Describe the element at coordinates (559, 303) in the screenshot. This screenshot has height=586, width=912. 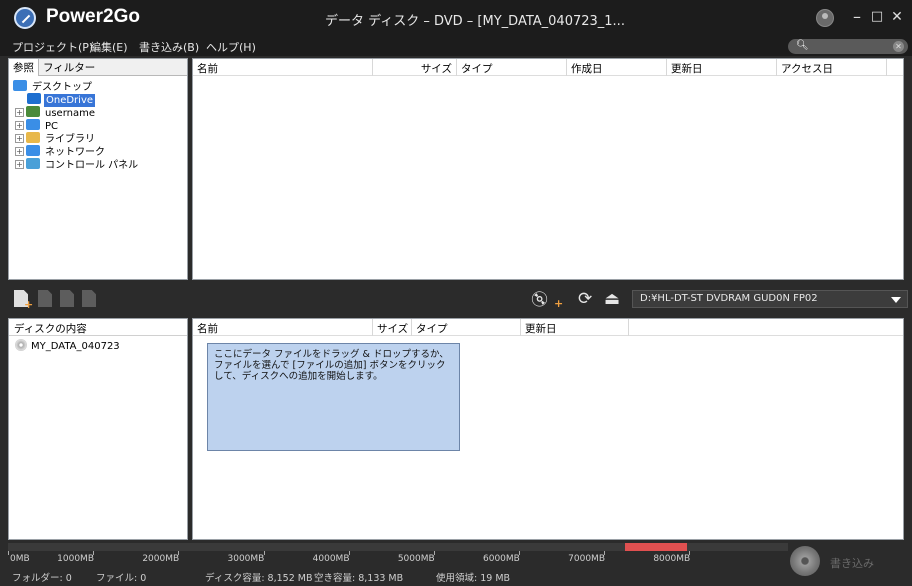
I see `disc-add-icon: +` at that location.